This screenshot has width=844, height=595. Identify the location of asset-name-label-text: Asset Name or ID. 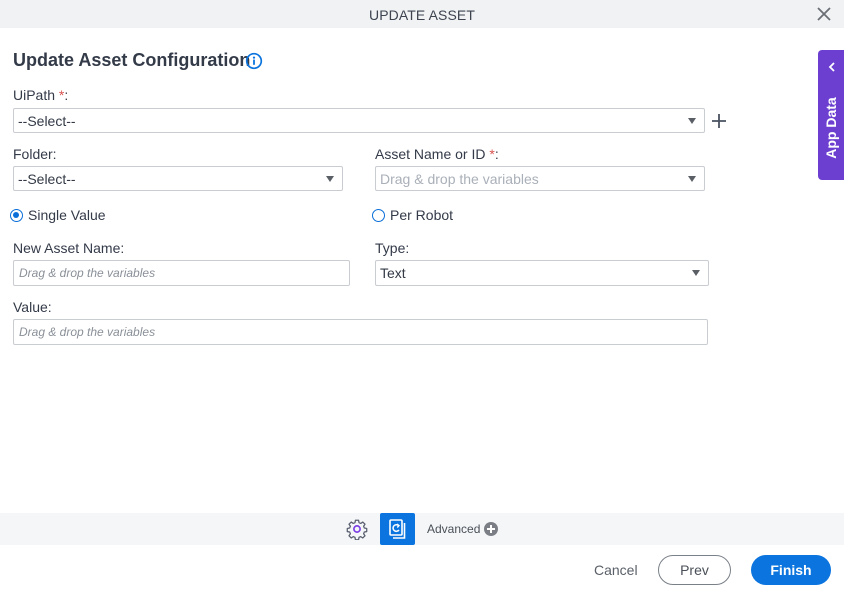
(430, 154).